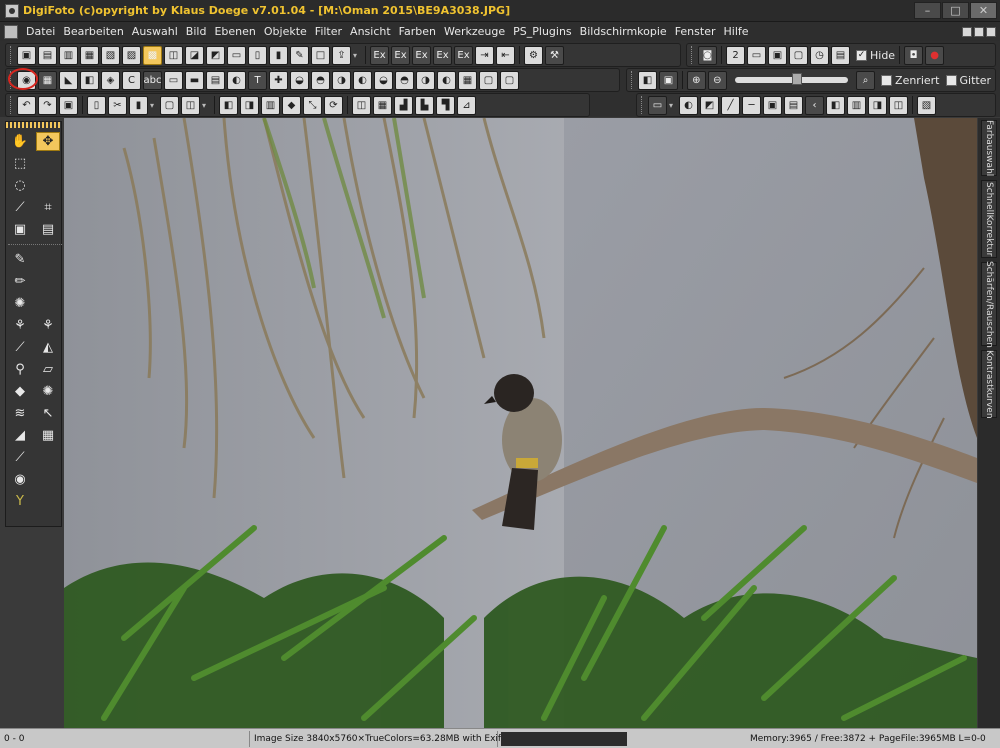  What do you see at coordinates (877, 105) in the screenshot?
I see `object-arrange-icon: ◨` at bounding box center [877, 105].